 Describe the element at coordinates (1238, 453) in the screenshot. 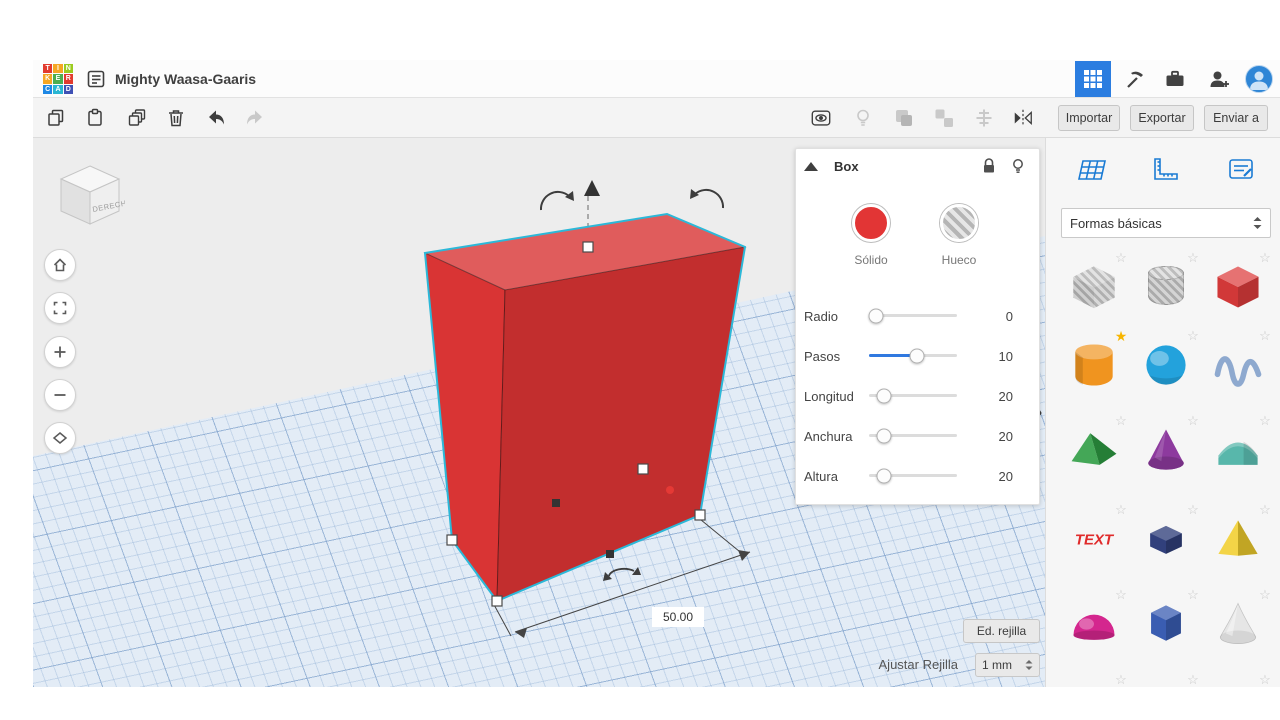

I see `round-roof-shape-icon` at that location.